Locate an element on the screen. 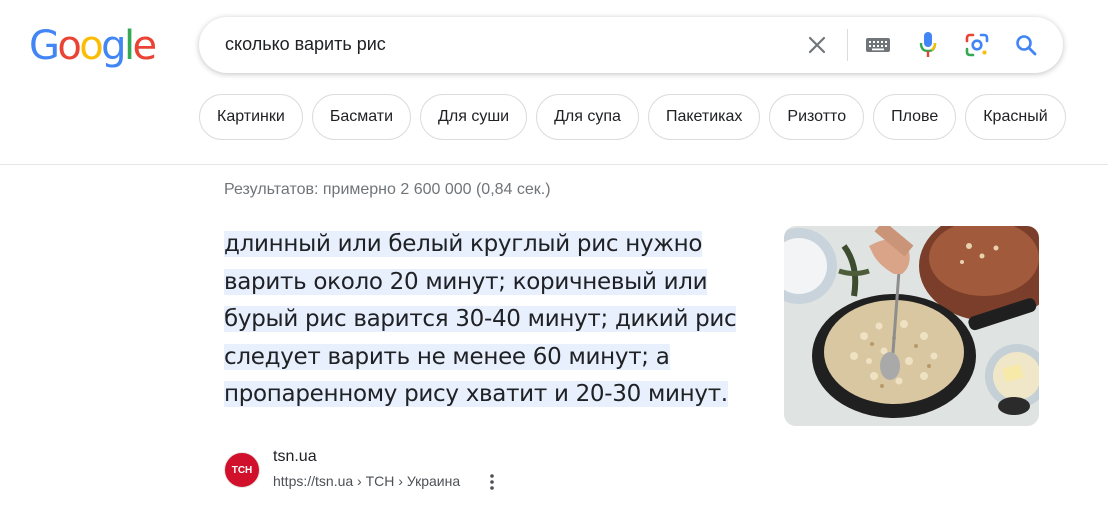 This screenshot has width=1108, height=505. search-divider is located at coordinates (847, 45).